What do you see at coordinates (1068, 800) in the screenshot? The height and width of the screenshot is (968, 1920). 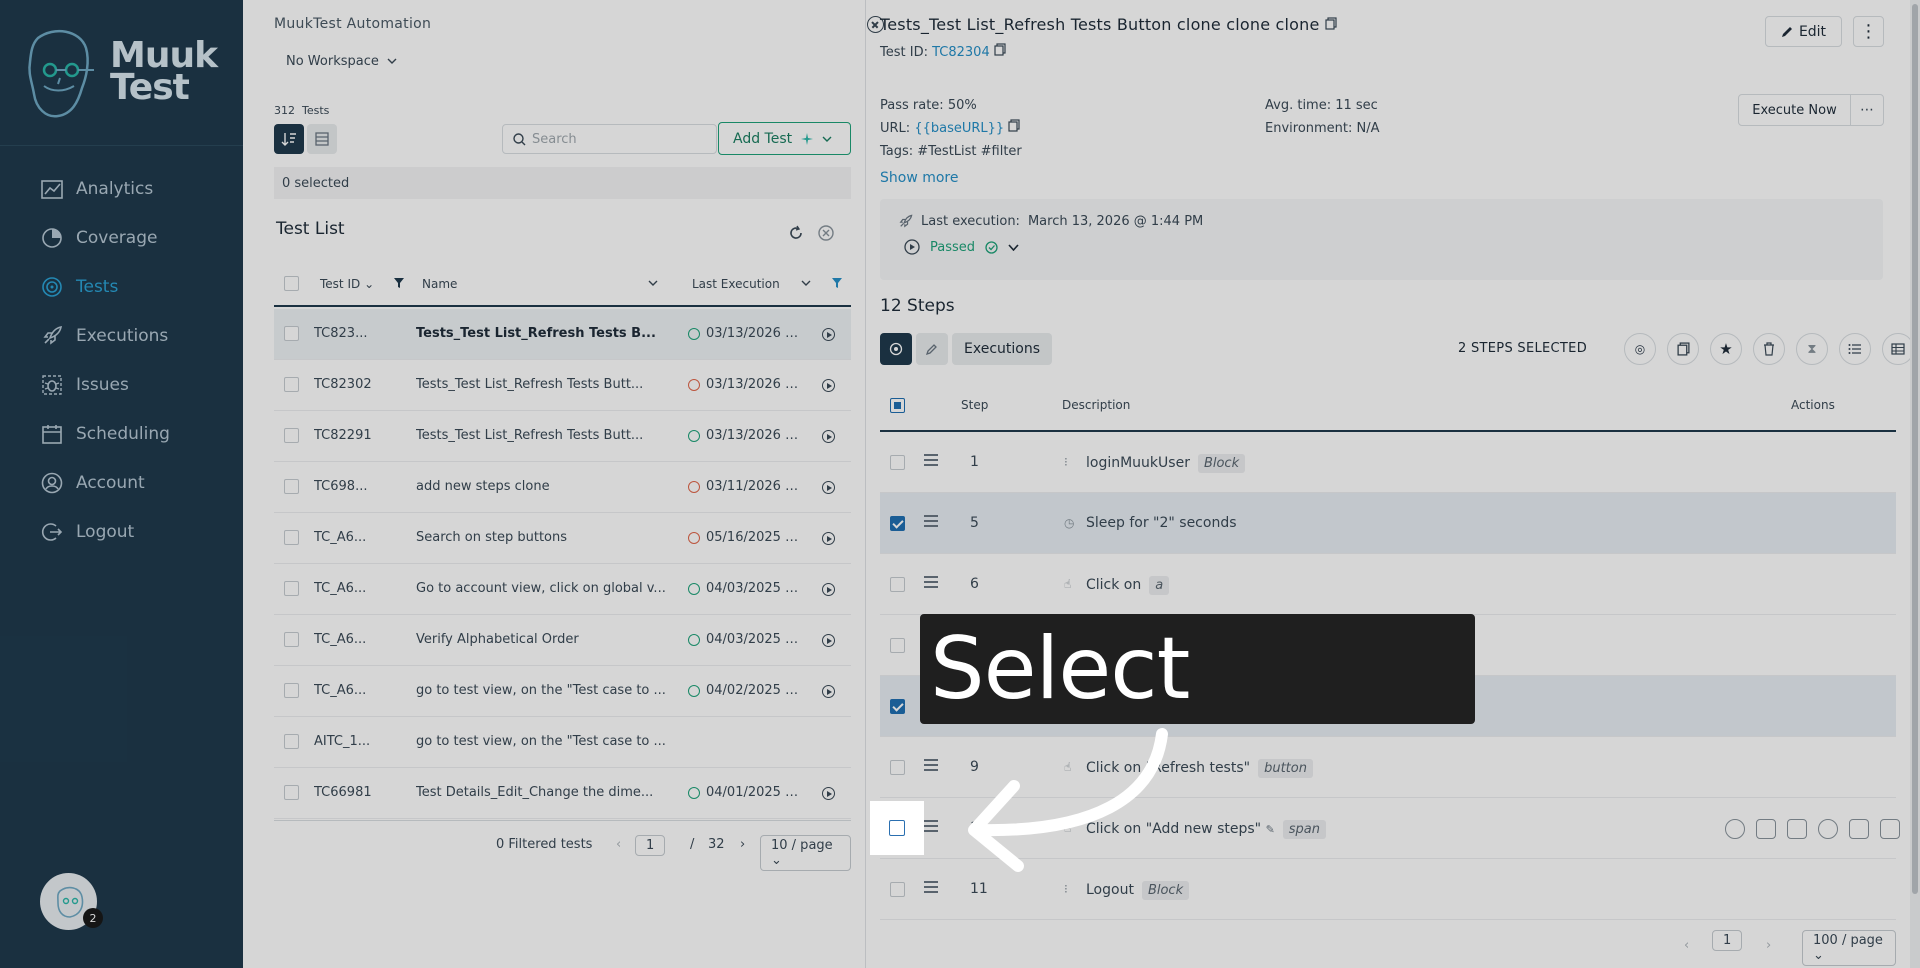 I see `tutorial-arrow-icon` at bounding box center [1068, 800].